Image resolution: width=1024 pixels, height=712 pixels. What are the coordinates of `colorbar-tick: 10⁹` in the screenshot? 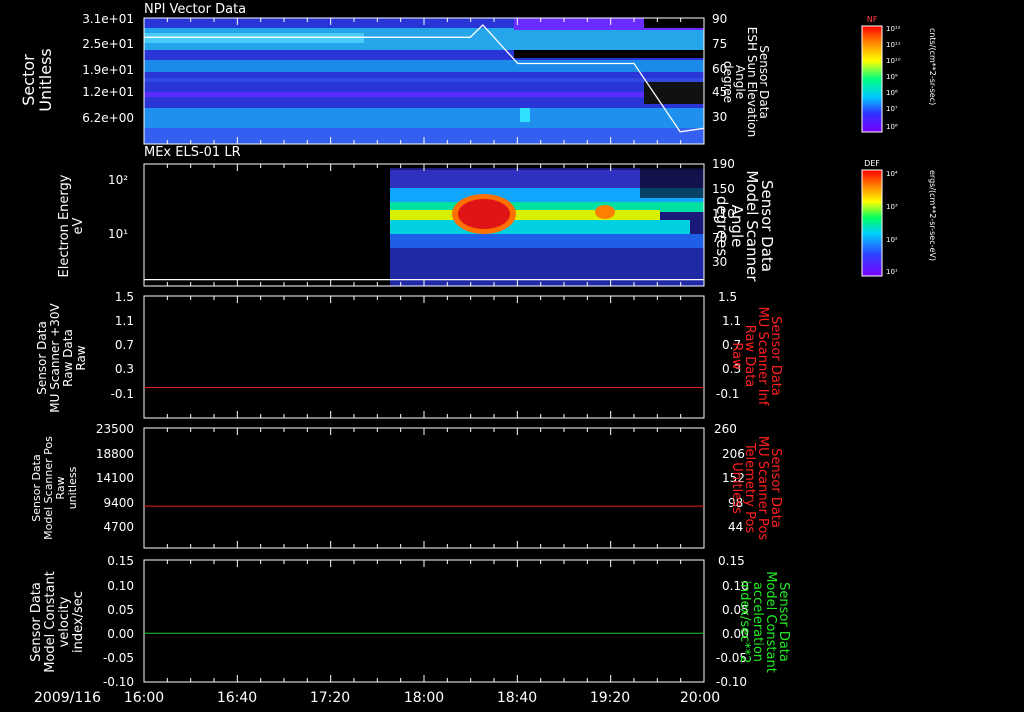 It's located at (892, 77).